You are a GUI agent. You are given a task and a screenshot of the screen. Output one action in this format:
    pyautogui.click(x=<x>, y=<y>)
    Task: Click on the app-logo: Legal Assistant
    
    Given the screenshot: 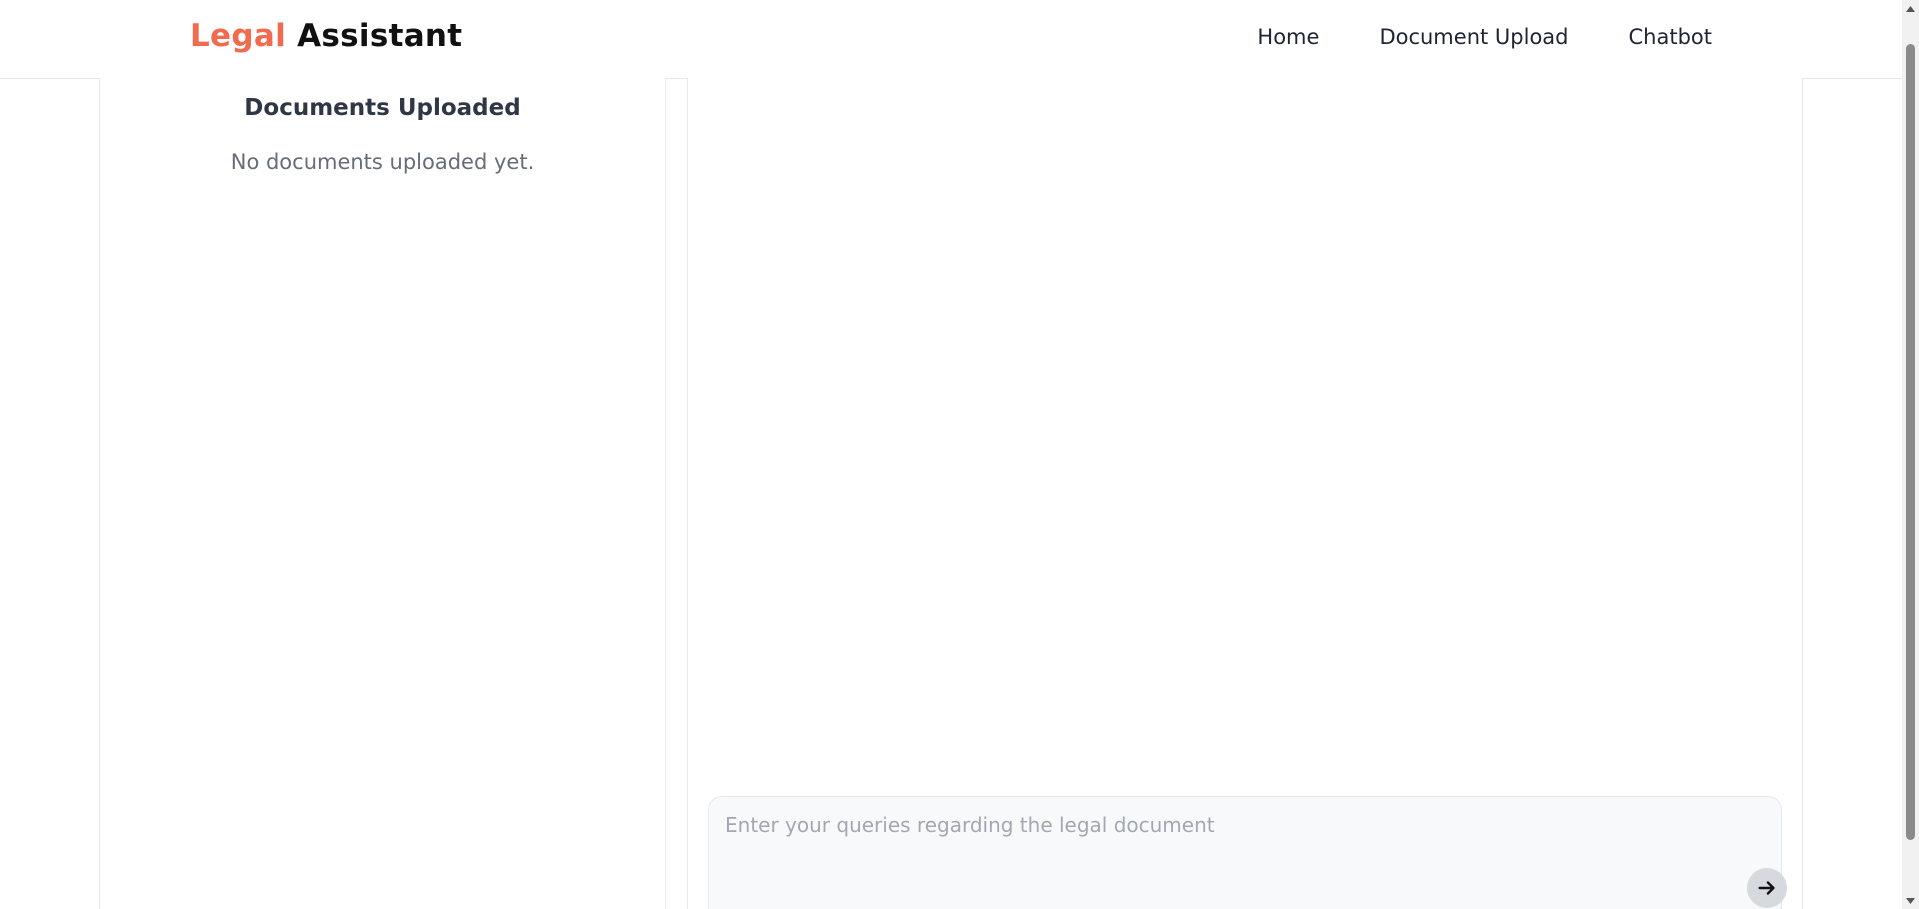 What is the action you would take?
    pyautogui.click(x=326, y=36)
    